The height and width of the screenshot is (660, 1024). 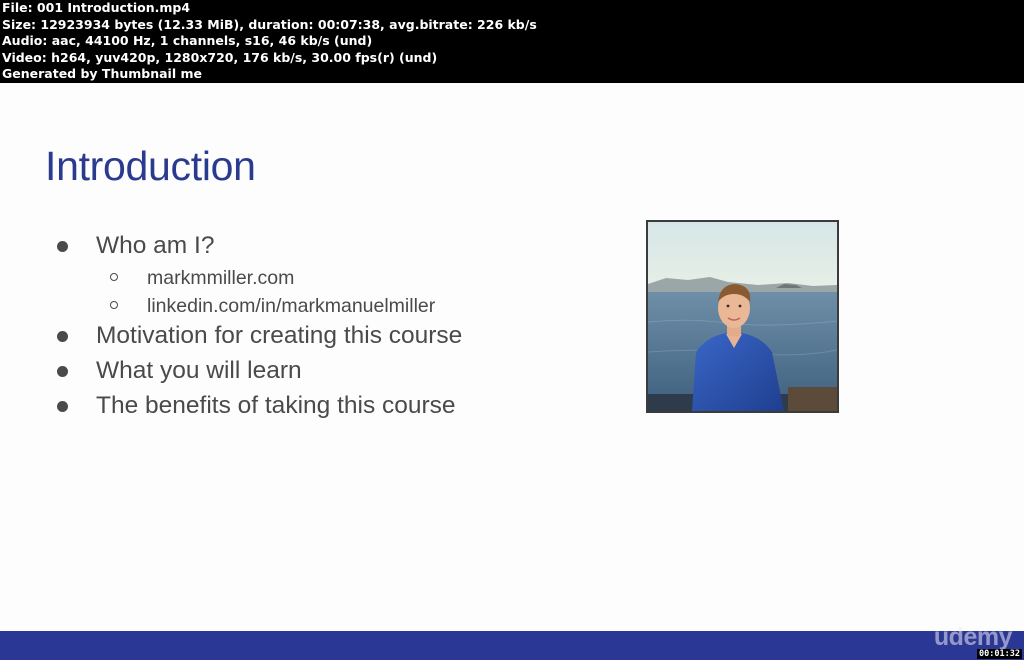 What do you see at coordinates (102, 74) in the screenshot?
I see `file-info-generator: Generated by Thumbnail me` at bounding box center [102, 74].